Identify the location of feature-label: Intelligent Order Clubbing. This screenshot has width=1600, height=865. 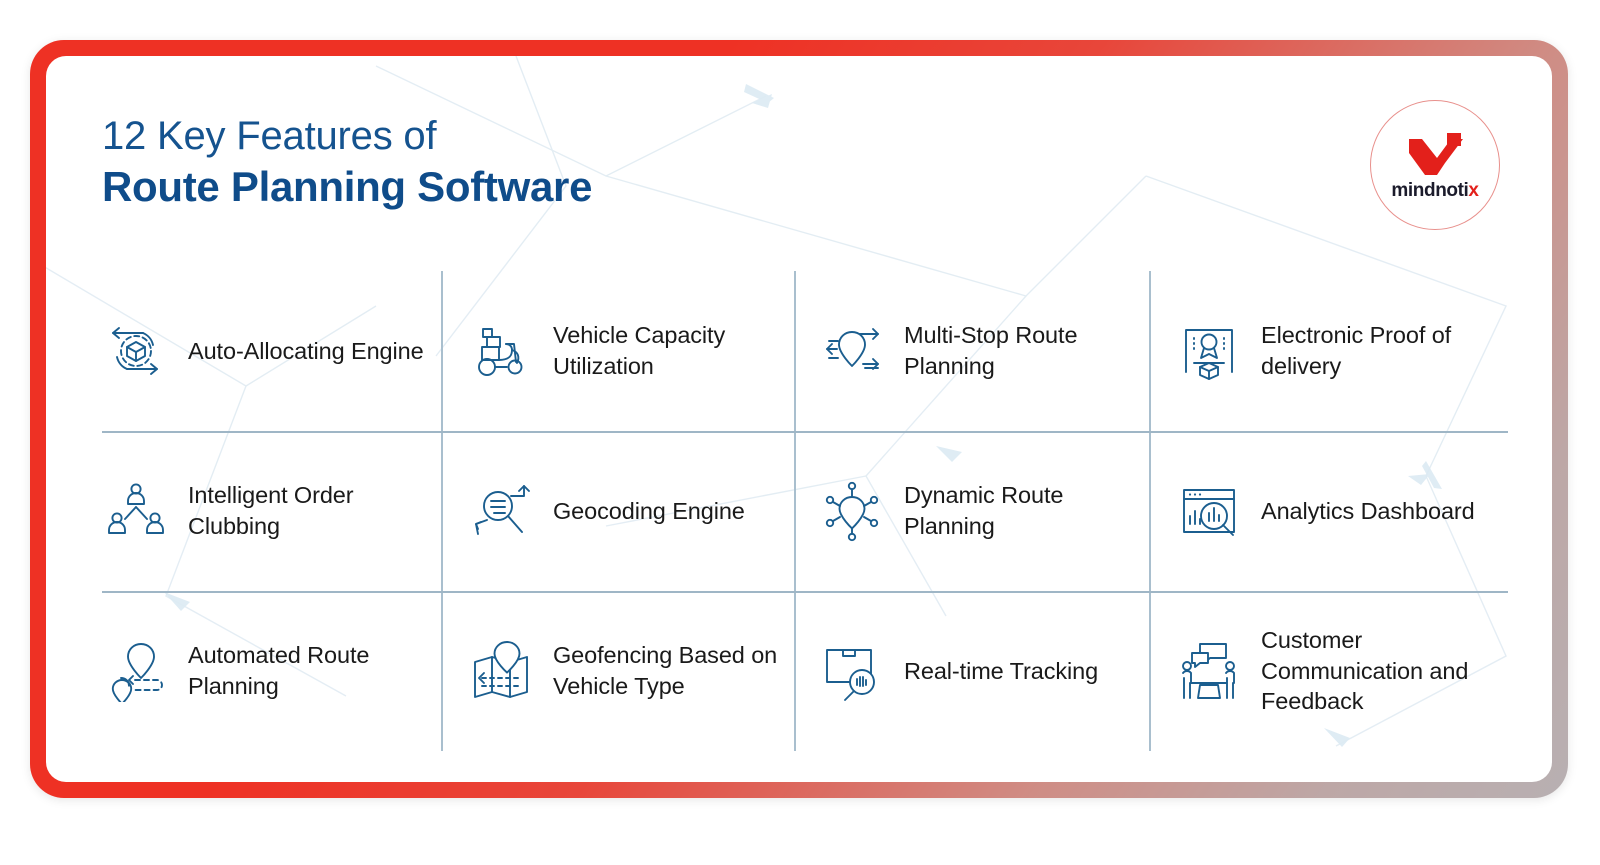
(271, 510).